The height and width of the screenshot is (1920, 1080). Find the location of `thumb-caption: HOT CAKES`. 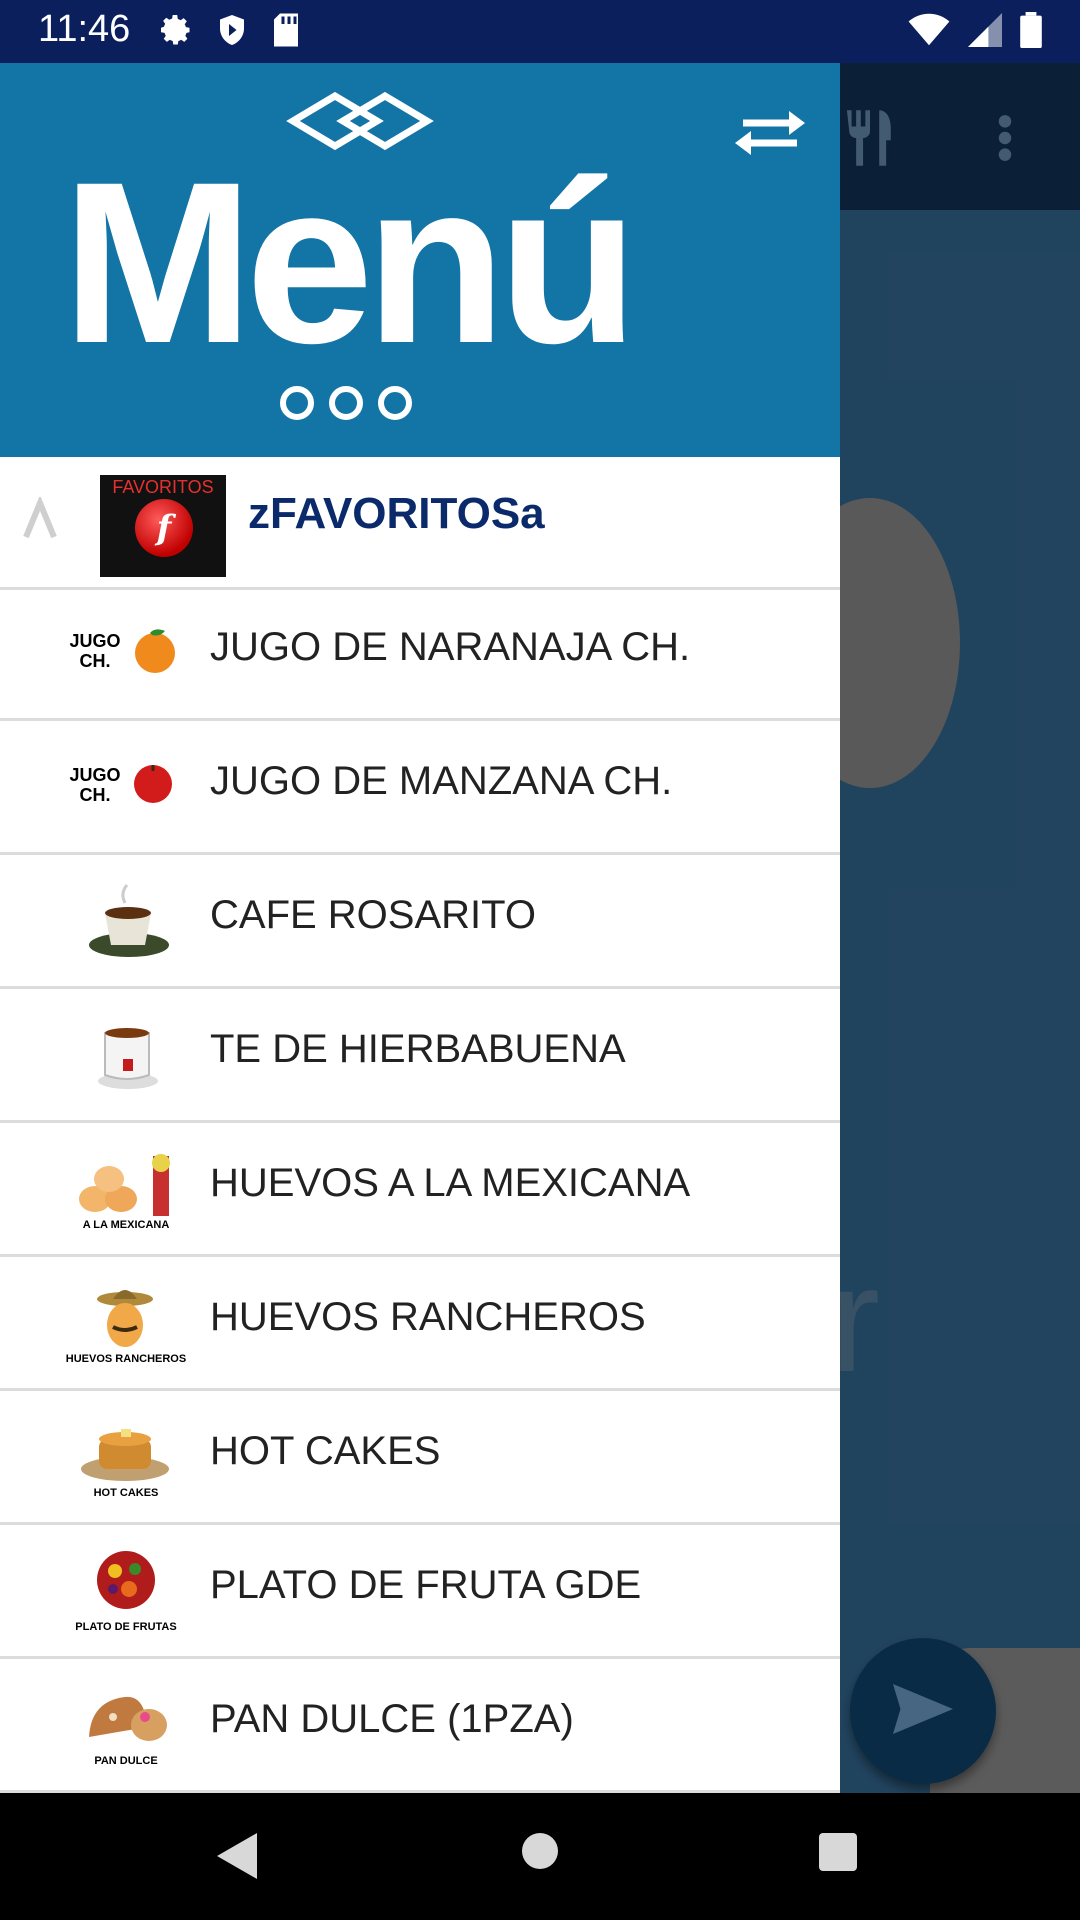

thumb-caption: HOT CAKES is located at coordinates (126, 1493).